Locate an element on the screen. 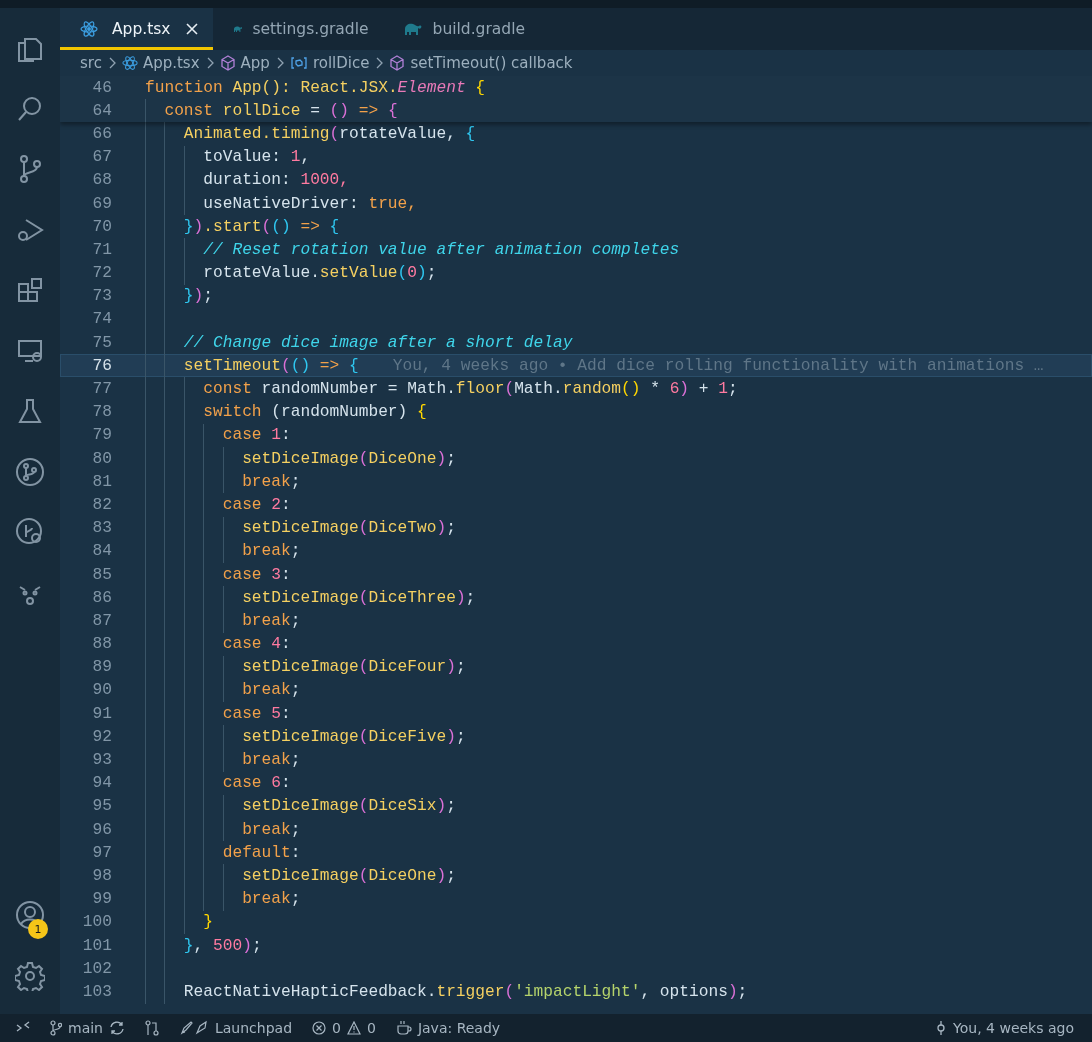 This screenshot has width=1092, height=1042. code-line: }, 500); is located at coordinates (203, 945).